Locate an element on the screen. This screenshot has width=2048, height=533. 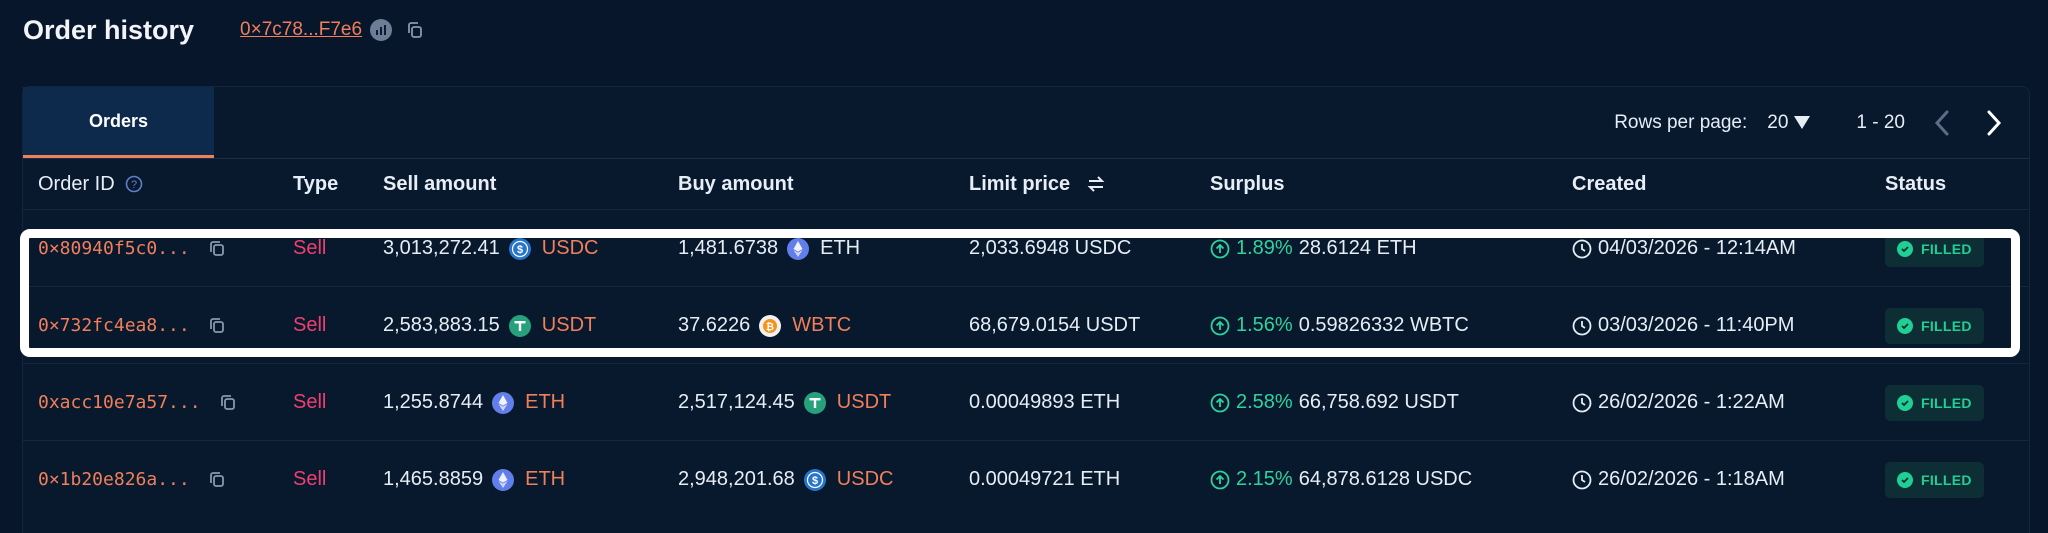
tab-bar: Orders Rows per page: 20 1 - 20 is located at coordinates (1026, 123).